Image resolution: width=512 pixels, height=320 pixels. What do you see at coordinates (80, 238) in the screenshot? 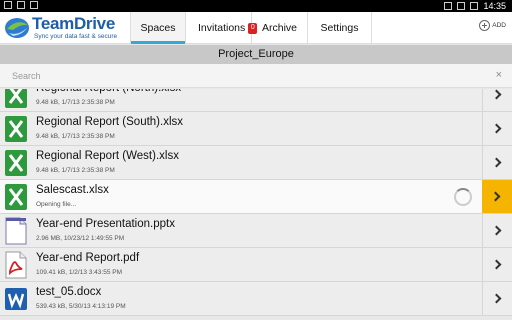
I see `file-meta: 2.96 MB, 10/23/12 1:49:55 PM` at bounding box center [80, 238].